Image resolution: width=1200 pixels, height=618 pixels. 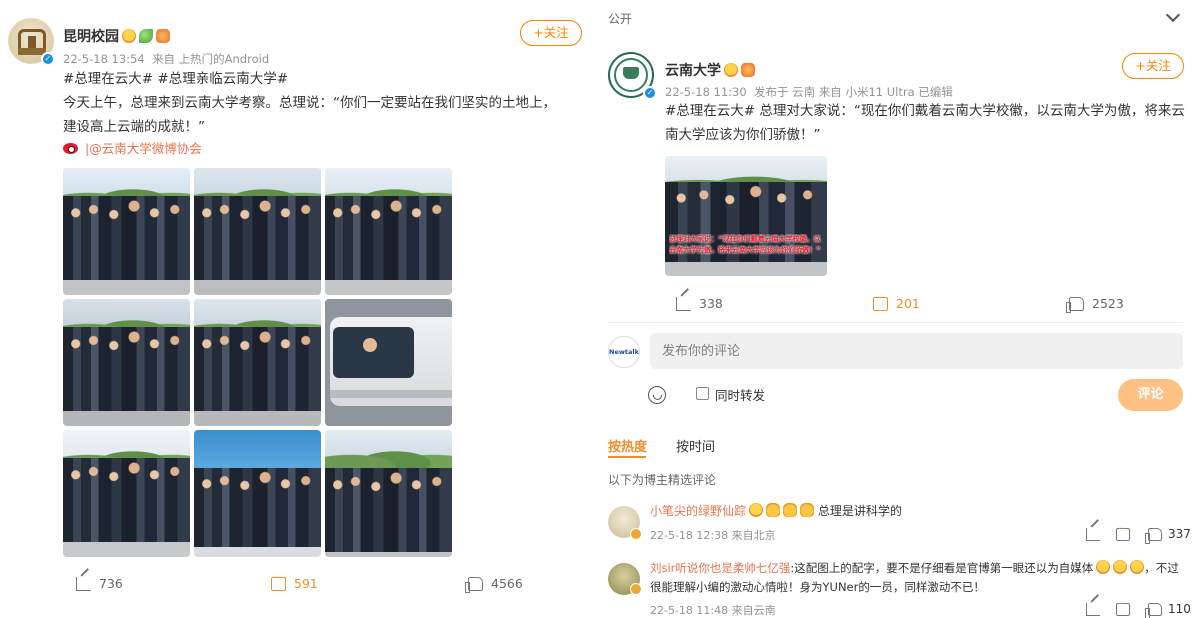 What do you see at coordinates (916, 351) in the screenshot?
I see `comment-input` at bounding box center [916, 351].